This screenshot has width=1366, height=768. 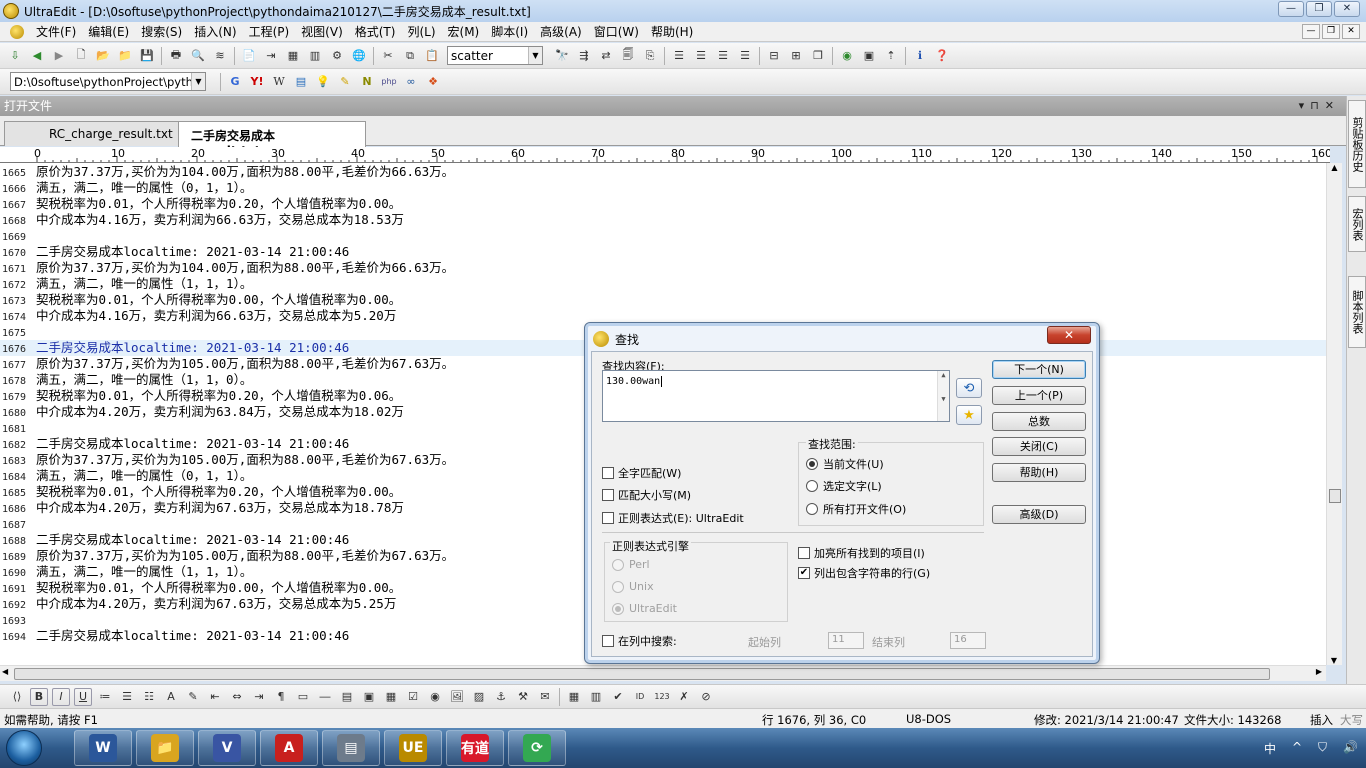 What do you see at coordinates (171, 697) in the screenshot?
I see `anchor-text-icon: A` at bounding box center [171, 697].